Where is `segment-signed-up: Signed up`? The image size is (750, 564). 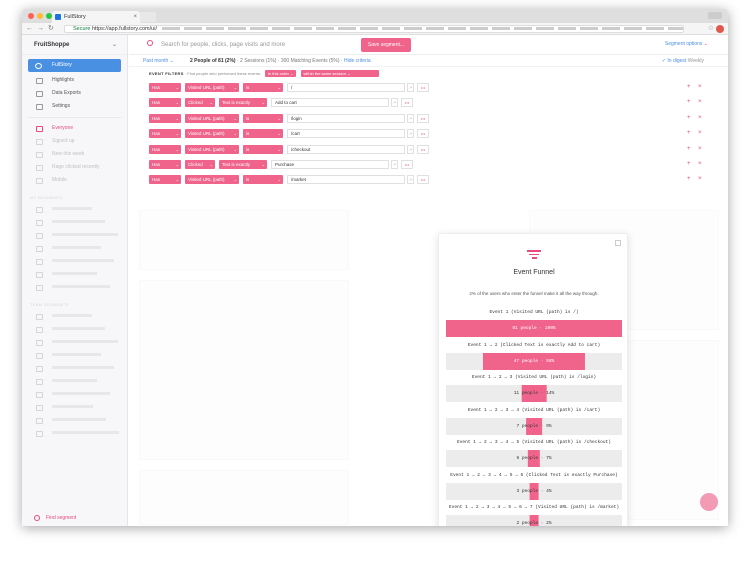 segment-signed-up: Signed up is located at coordinates (74, 141).